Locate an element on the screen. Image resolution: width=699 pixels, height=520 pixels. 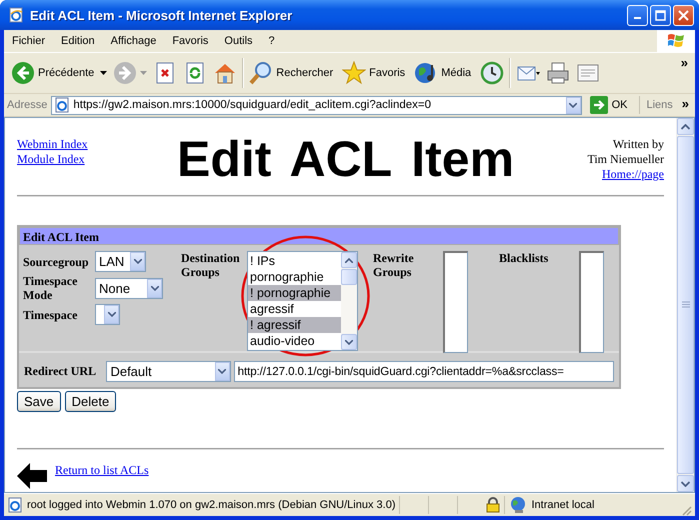
sourcegroup-dropdown: LAN is located at coordinates (120, 261).